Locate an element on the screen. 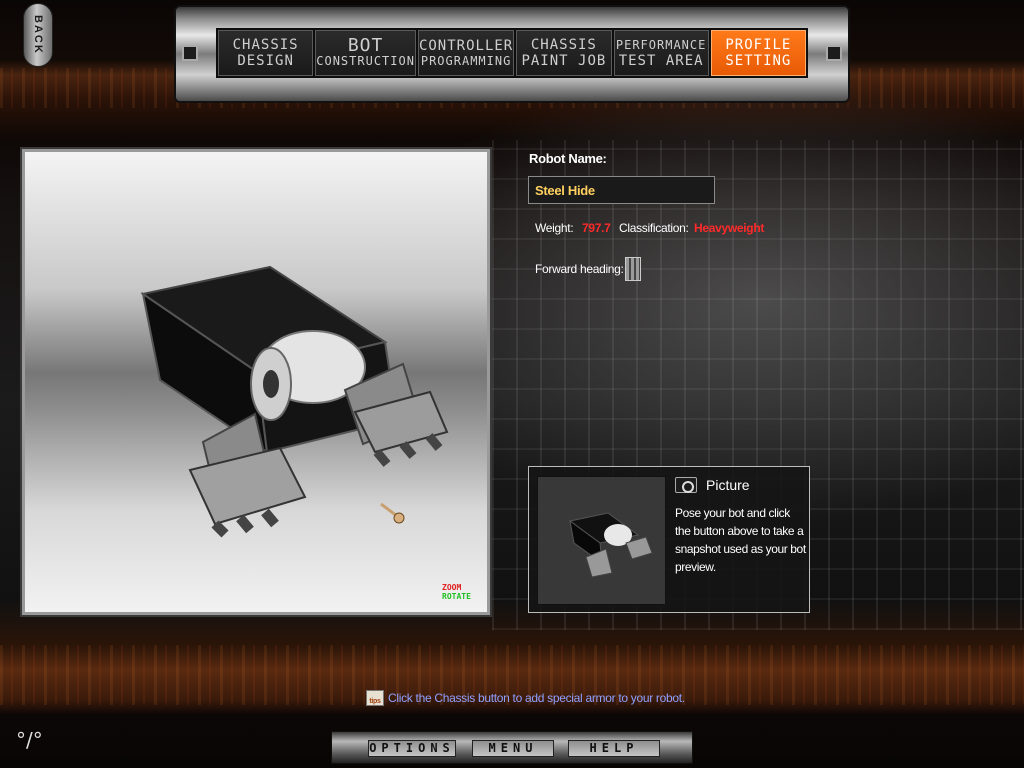 Image resolution: width=1024 pixels, height=768 pixels. tab-bot-construction: BOT CONSTRUCTION is located at coordinates (365, 53).